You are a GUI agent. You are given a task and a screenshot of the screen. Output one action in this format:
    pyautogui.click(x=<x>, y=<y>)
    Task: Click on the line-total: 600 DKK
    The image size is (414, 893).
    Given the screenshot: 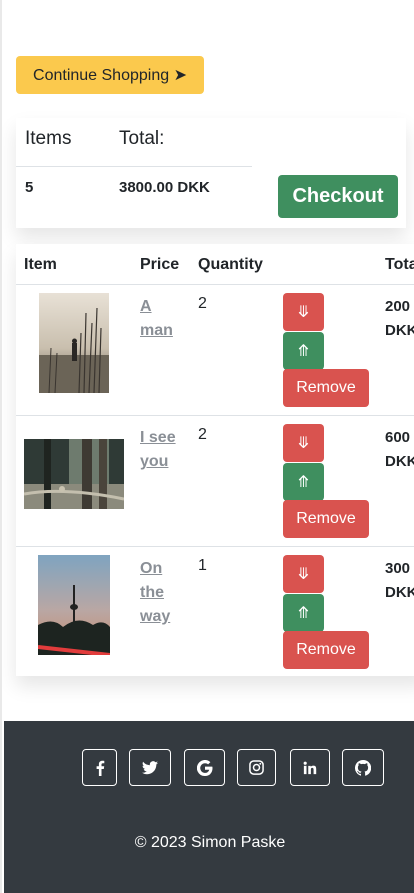 What is the action you would take?
    pyautogui.click(x=399, y=450)
    